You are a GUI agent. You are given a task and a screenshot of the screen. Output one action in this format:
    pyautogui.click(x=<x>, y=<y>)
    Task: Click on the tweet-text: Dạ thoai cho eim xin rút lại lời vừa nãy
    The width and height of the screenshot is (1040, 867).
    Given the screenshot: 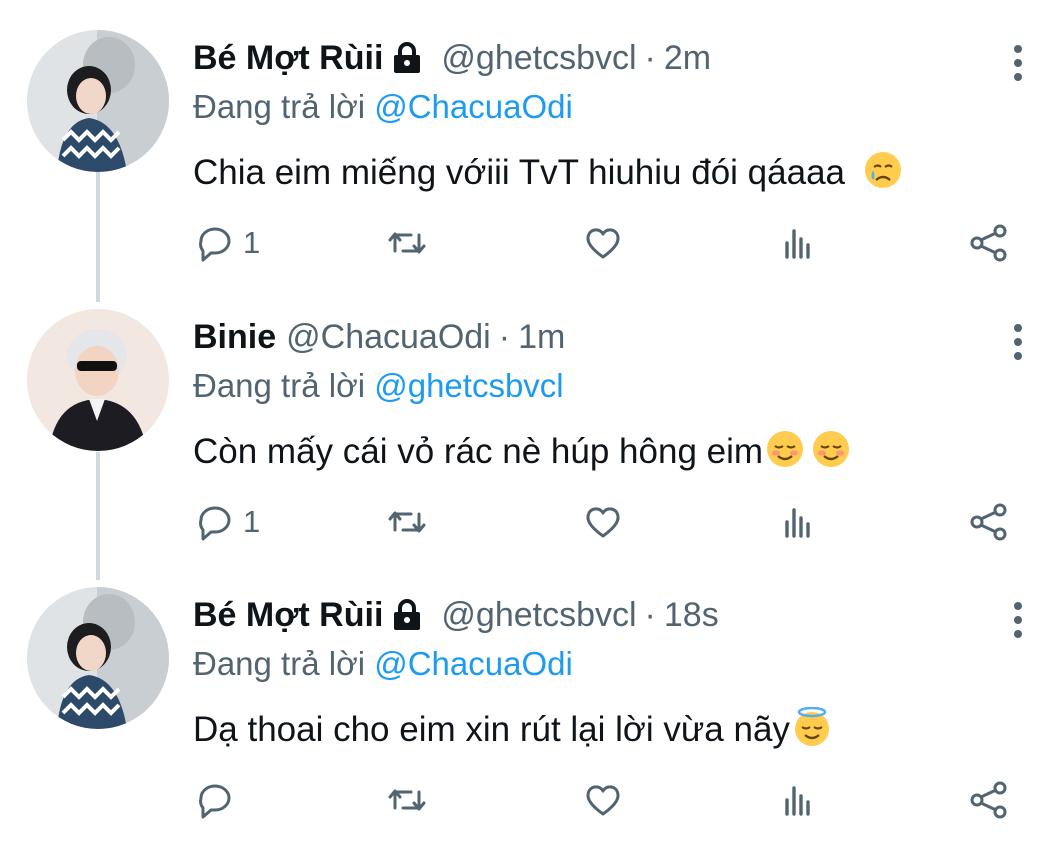 What is the action you would take?
    pyautogui.click(x=512, y=728)
    